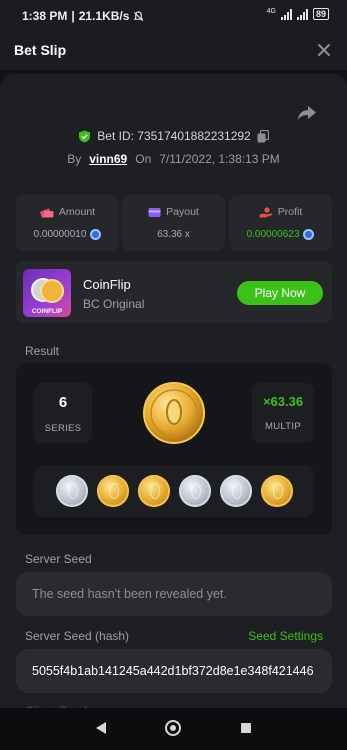 This screenshot has width=347, height=750. What do you see at coordinates (173, 223) in the screenshot?
I see `payout-card: Payout 63.36 x` at bounding box center [173, 223].